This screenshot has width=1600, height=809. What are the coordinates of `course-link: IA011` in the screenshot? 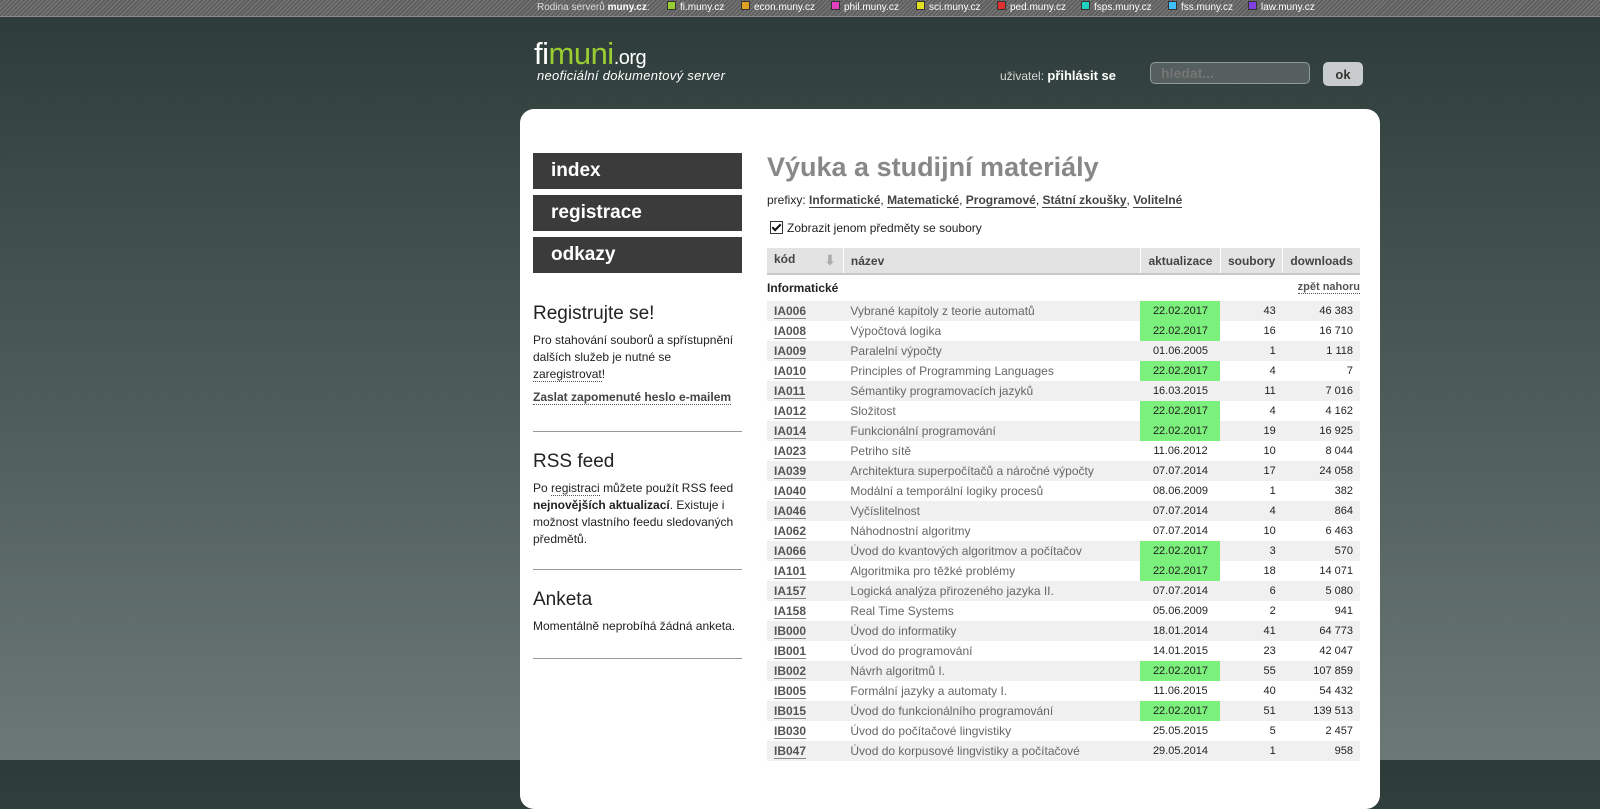 It's located at (790, 391).